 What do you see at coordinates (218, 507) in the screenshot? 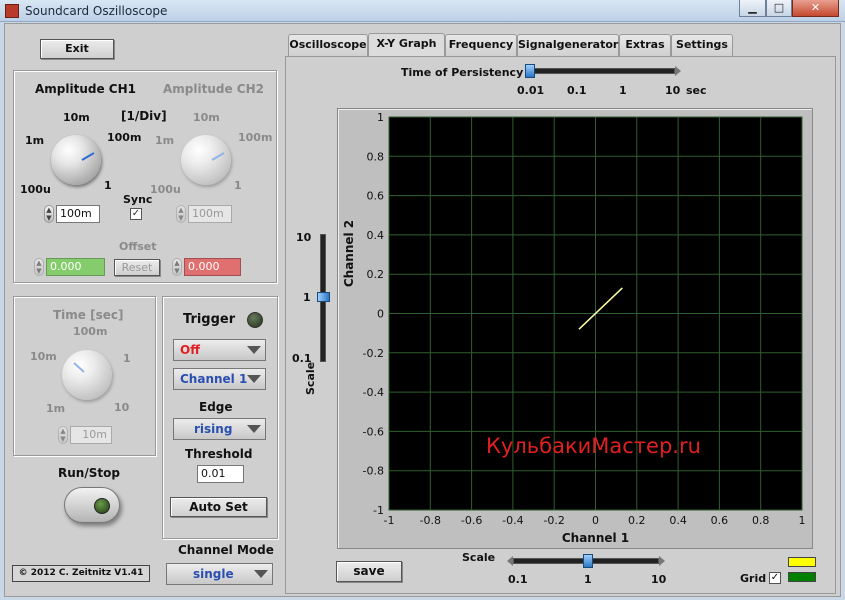
I see `auto-set-button: Auto Set` at bounding box center [218, 507].